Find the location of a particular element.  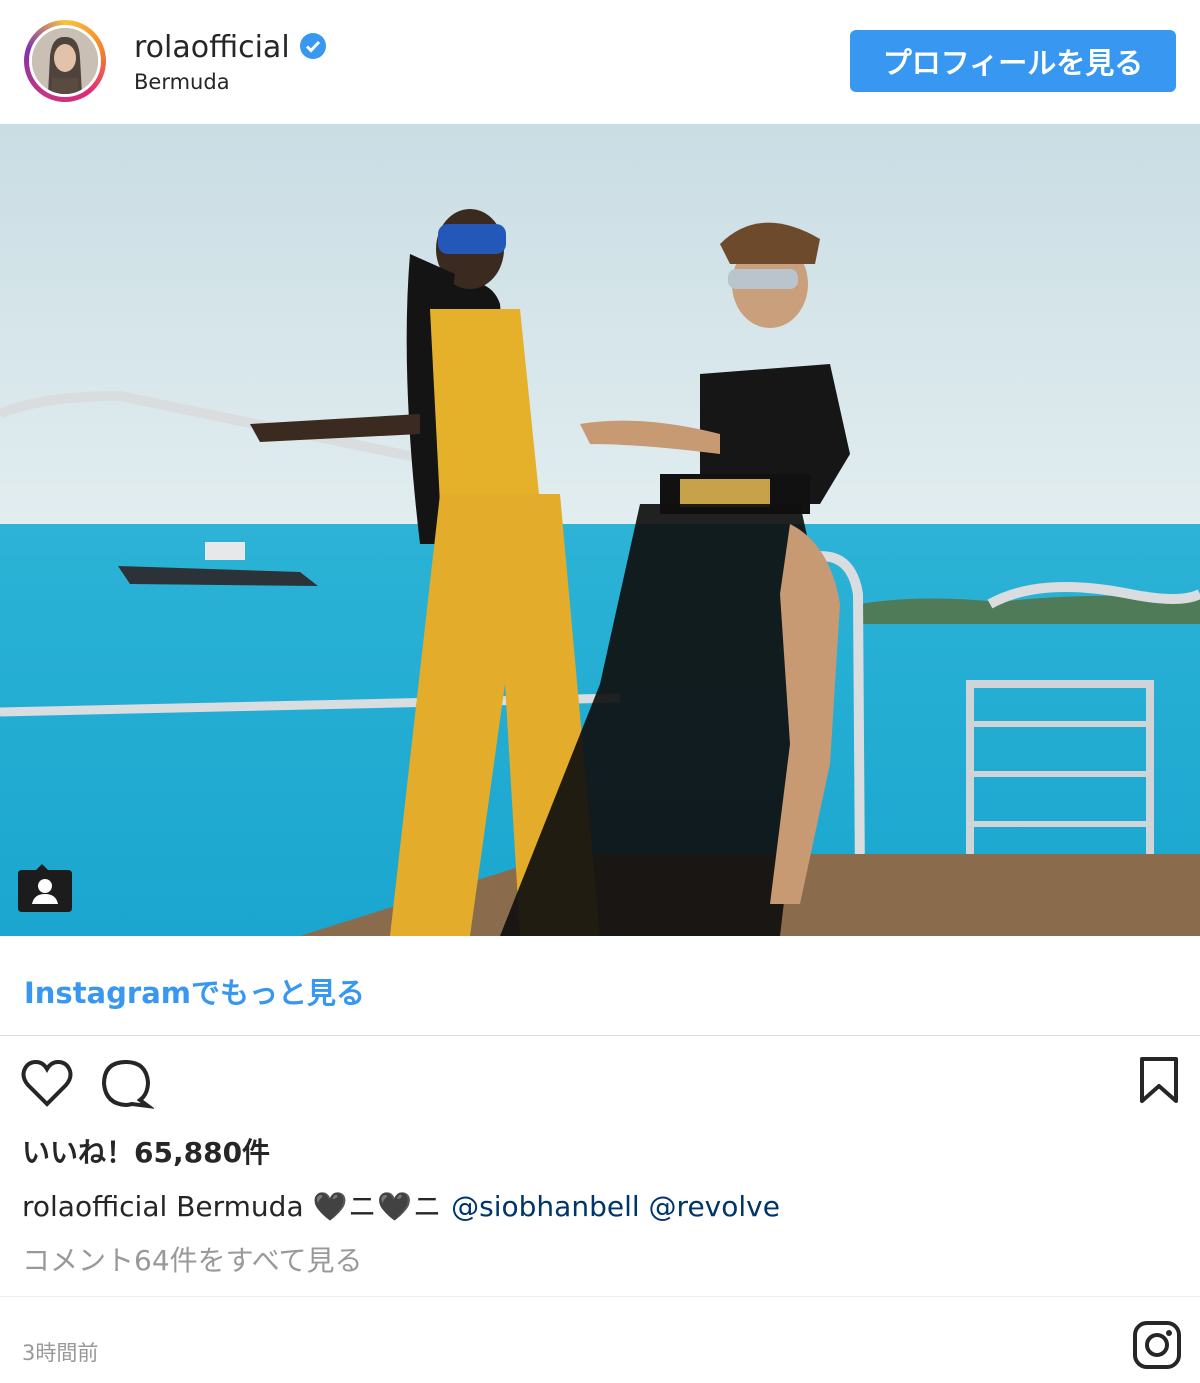

post-timestamp: 3時間前 is located at coordinates (60, 1353).